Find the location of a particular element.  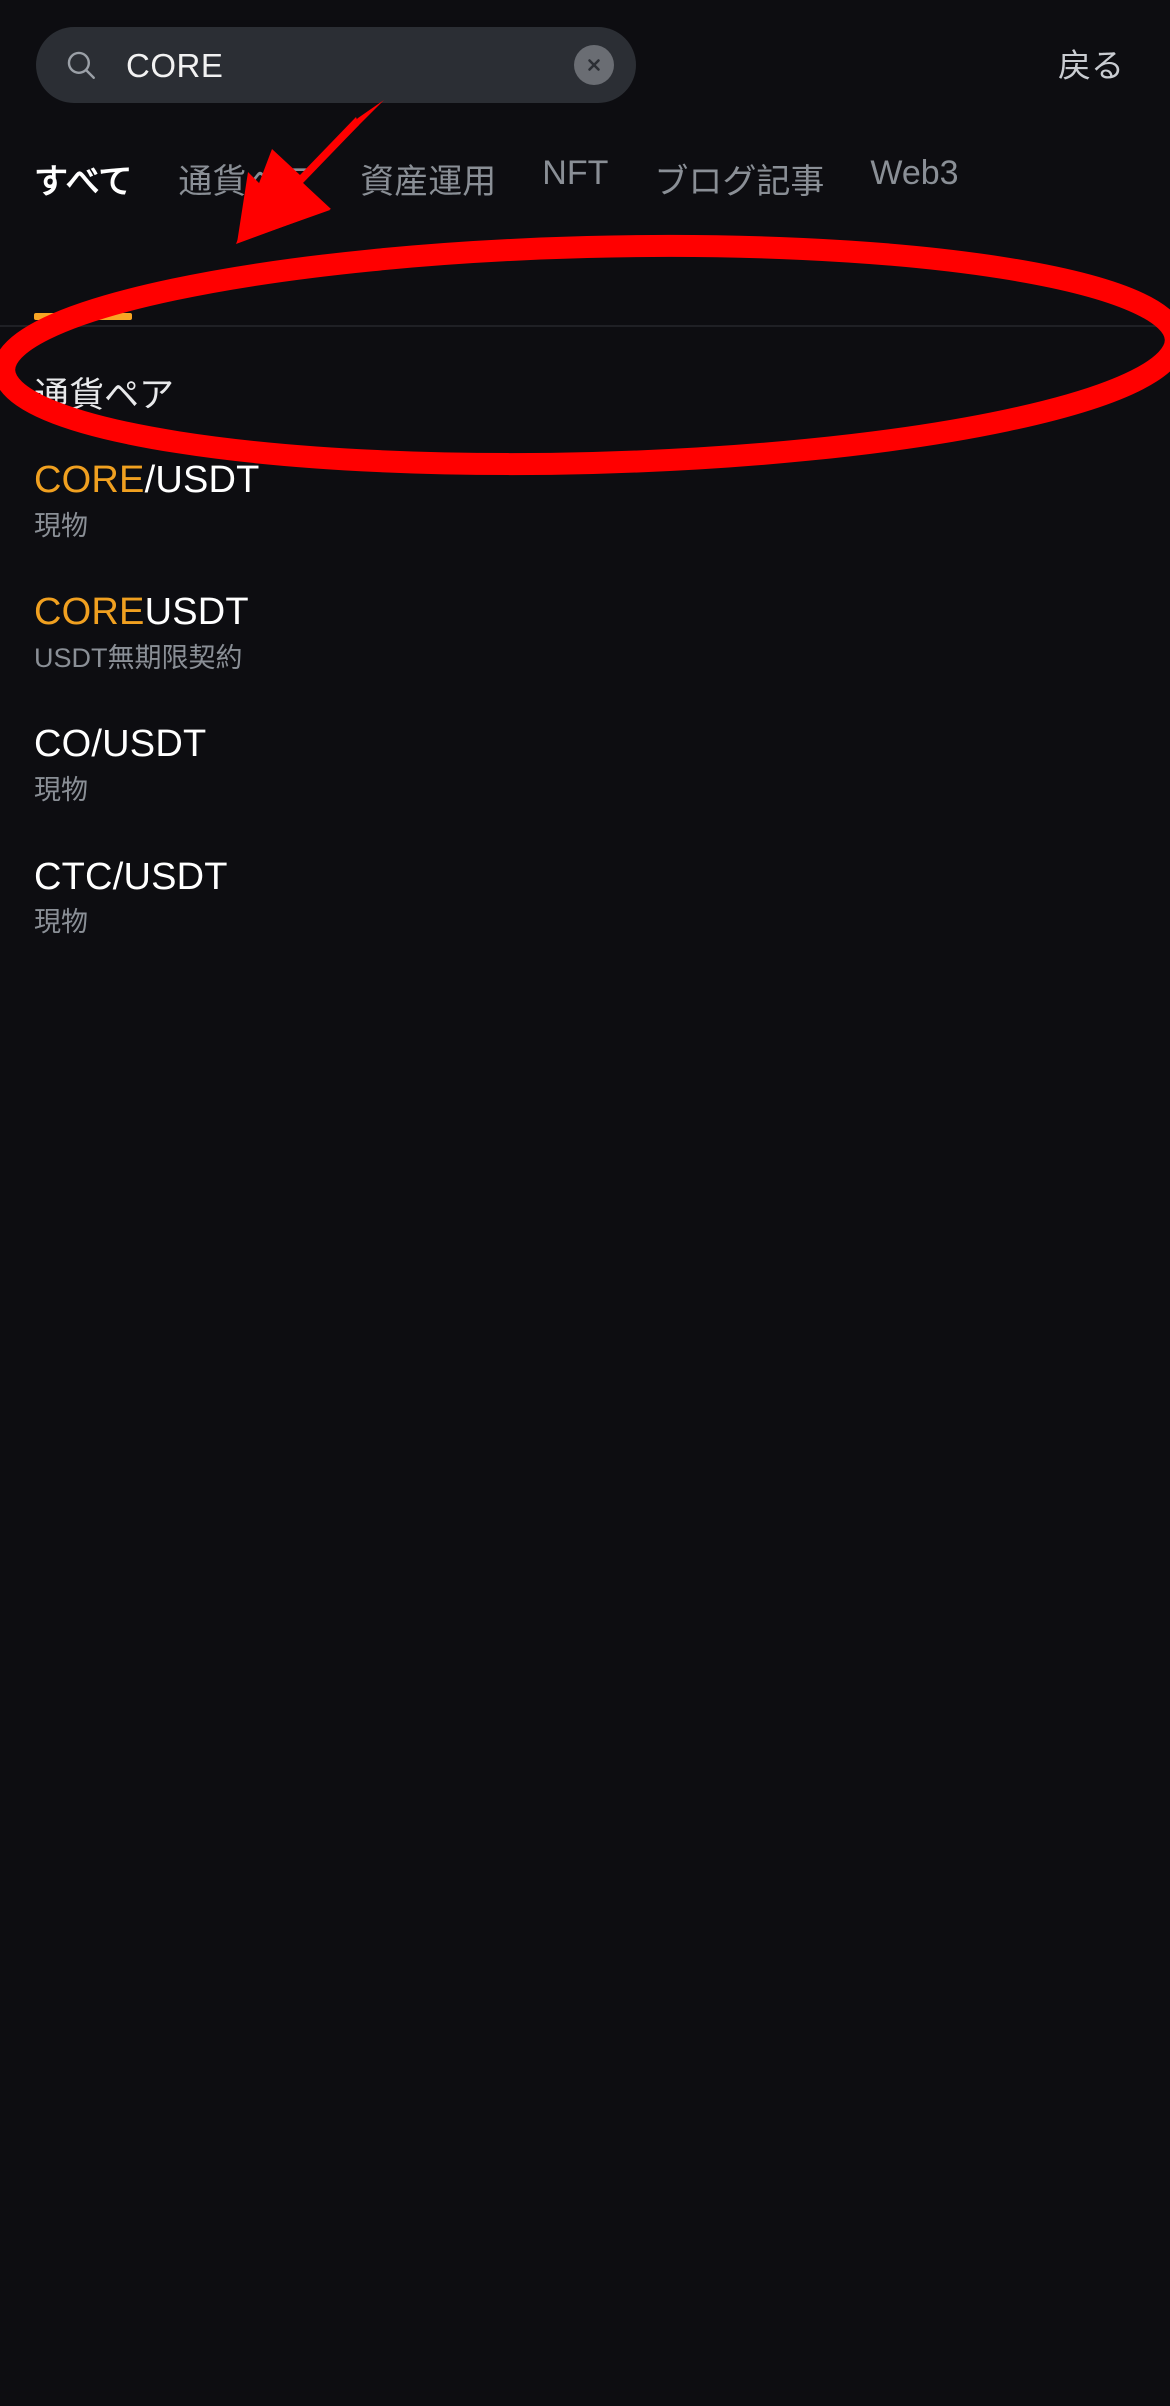

results-section-title: 通貨ペア is located at coordinates (104, 395).